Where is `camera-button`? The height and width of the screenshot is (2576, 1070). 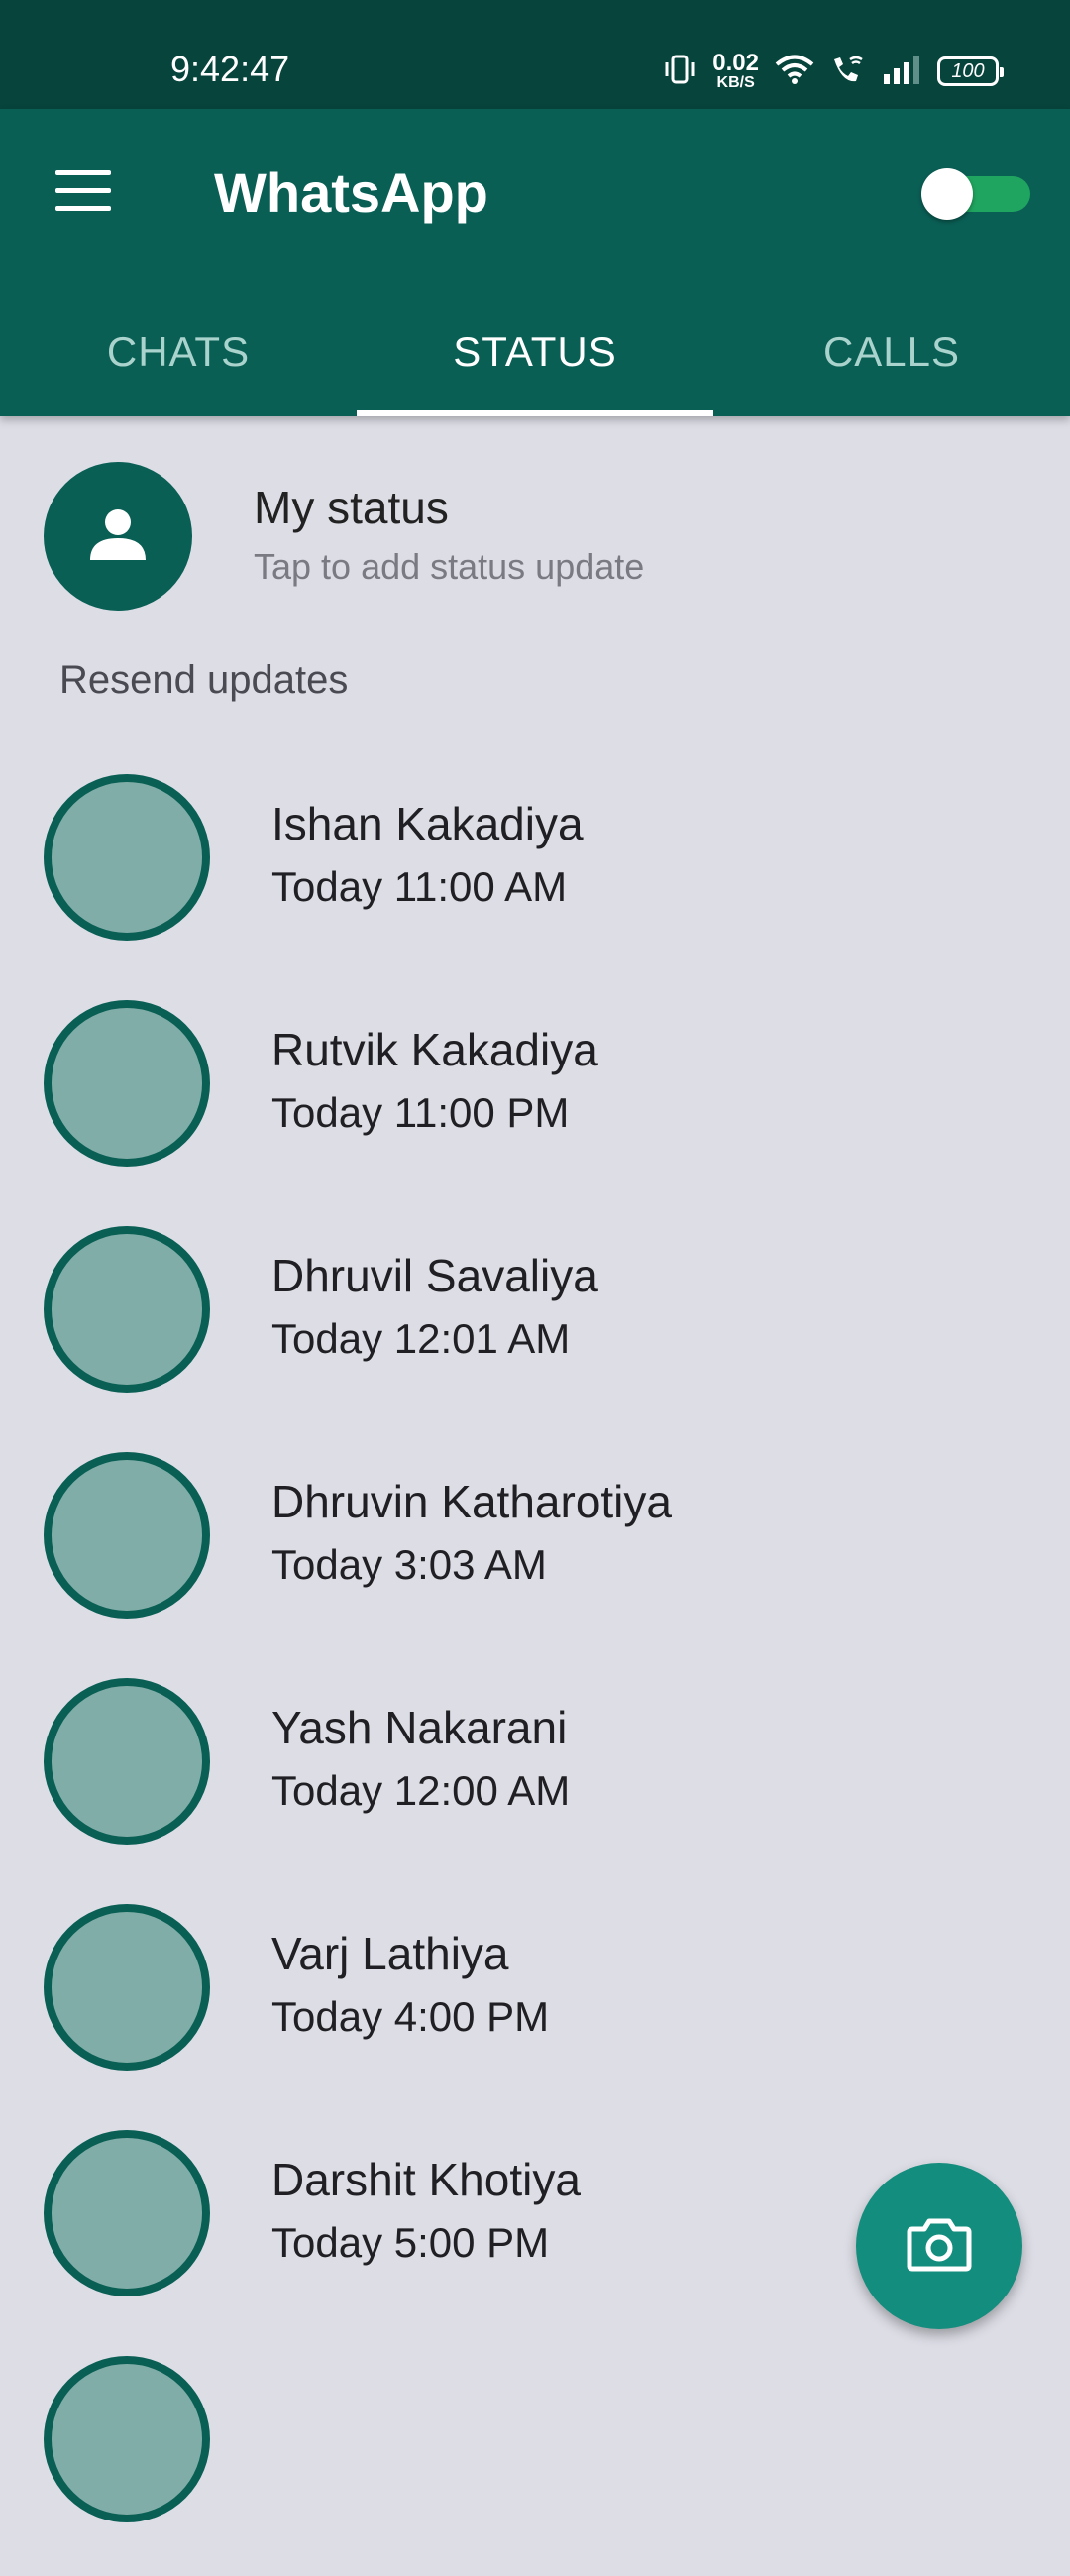
camera-button is located at coordinates (939, 2246).